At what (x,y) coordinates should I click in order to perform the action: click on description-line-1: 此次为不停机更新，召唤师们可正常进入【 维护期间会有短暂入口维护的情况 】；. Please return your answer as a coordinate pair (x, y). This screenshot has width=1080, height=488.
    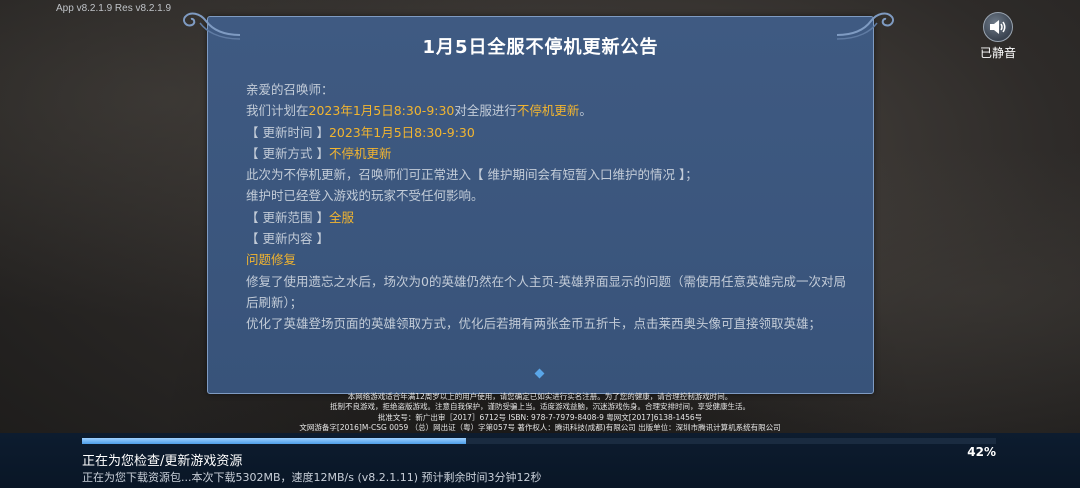
    Looking at the image, I should click on (472, 175).